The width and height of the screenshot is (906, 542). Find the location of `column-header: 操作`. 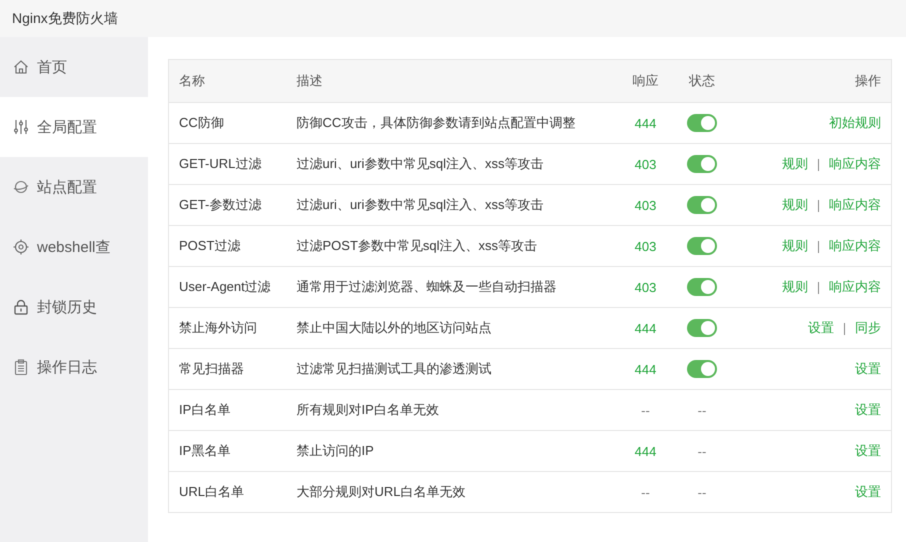

column-header: 操作 is located at coordinates (811, 81).